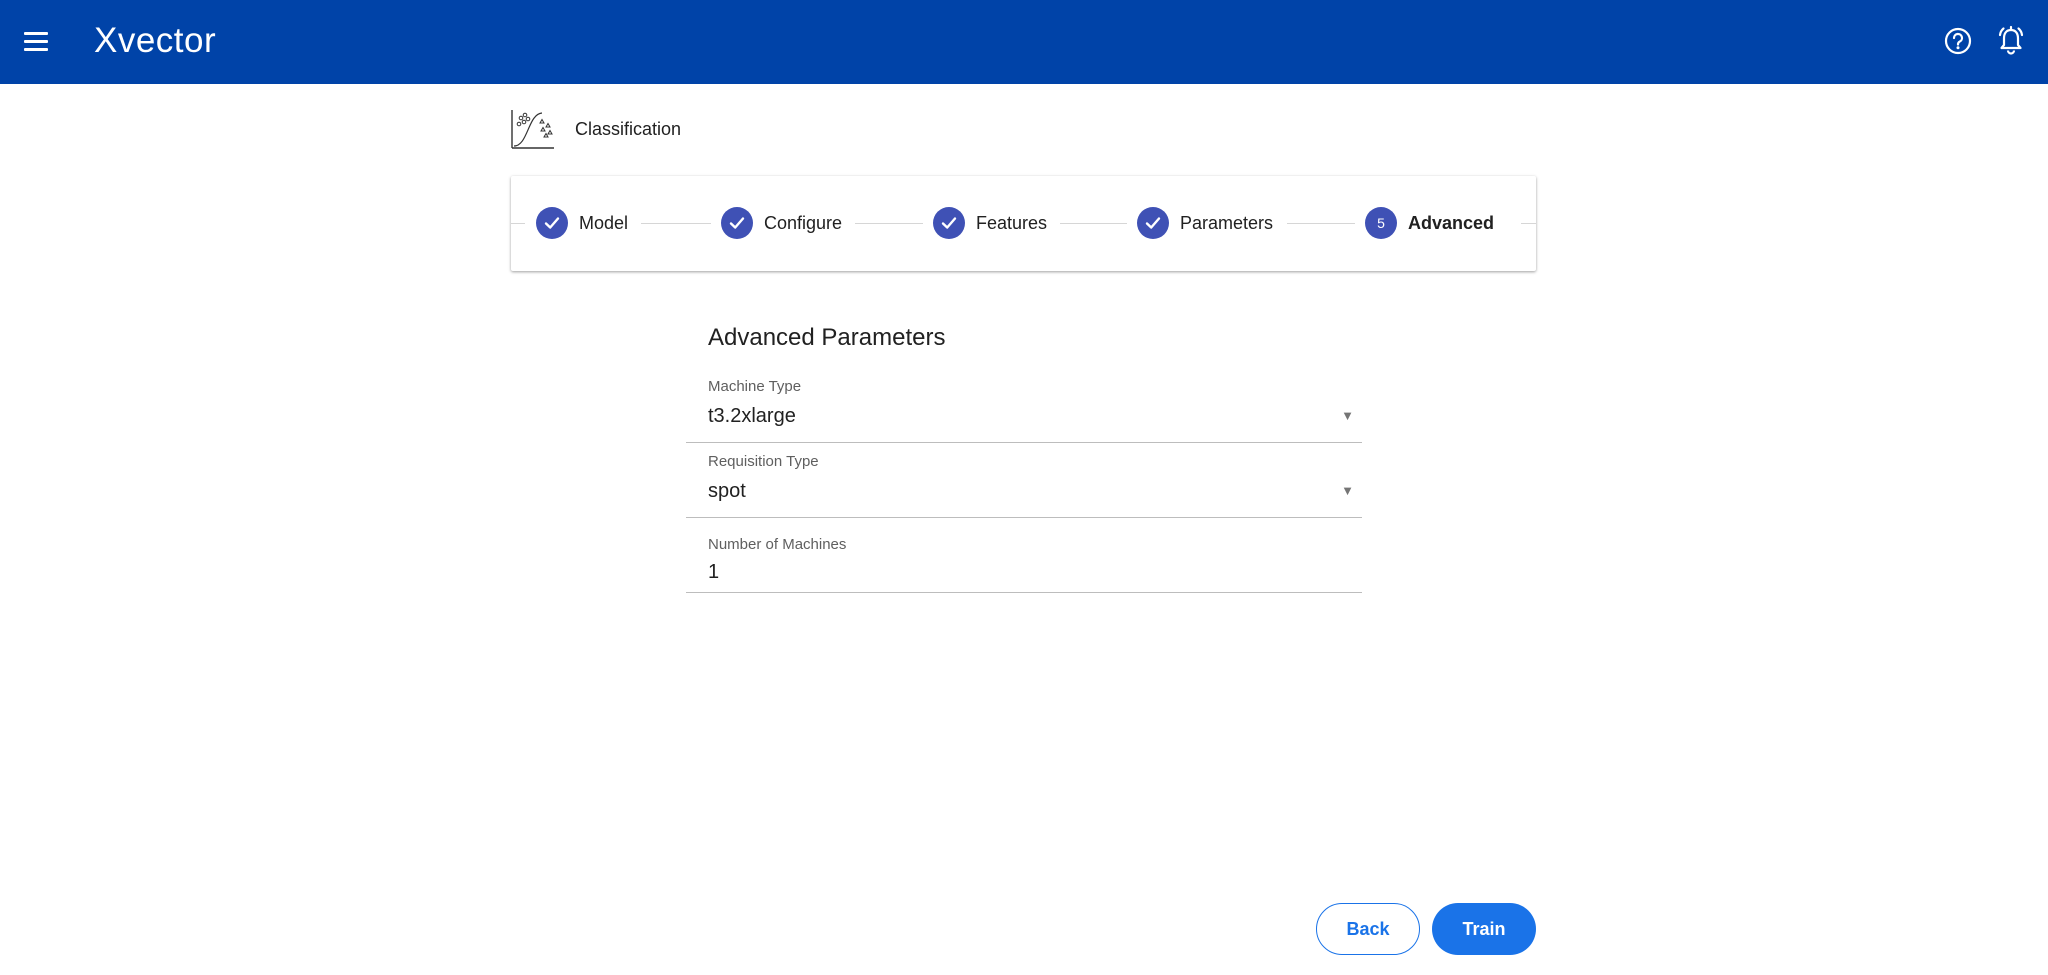  I want to click on number-of-machines-value: 1, so click(713, 572).